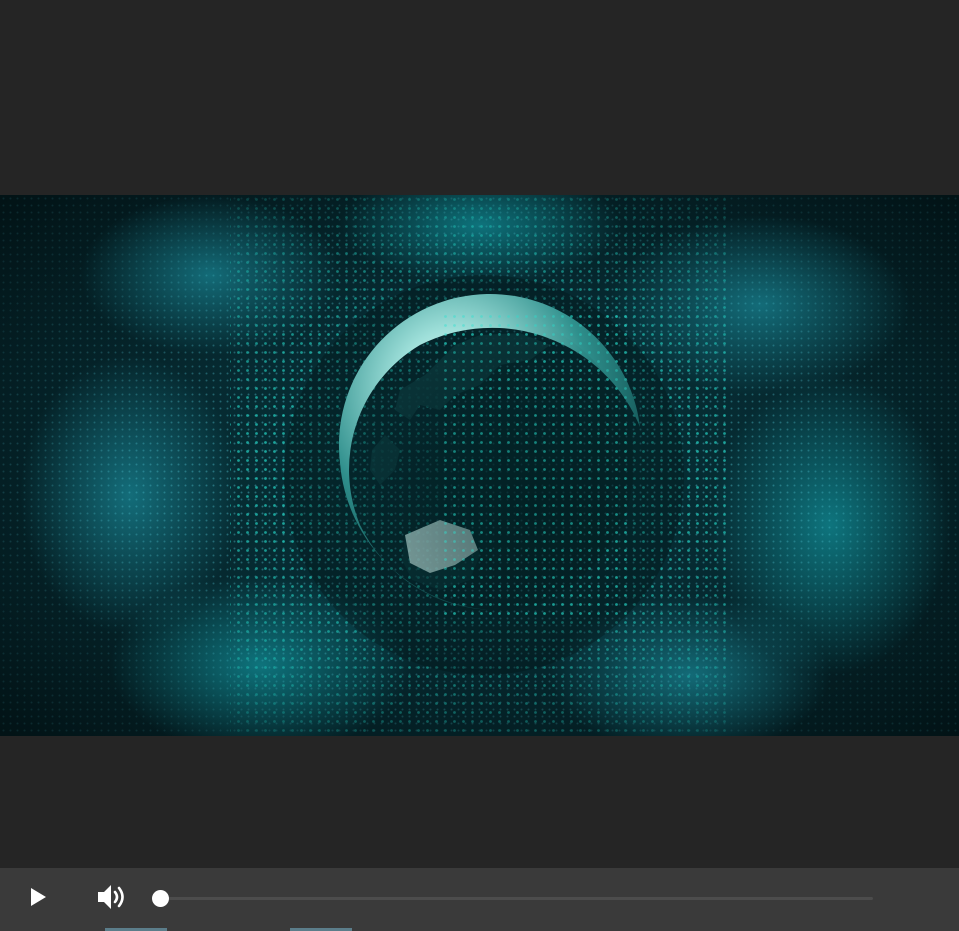  I want to click on seek-track, so click(513, 898).